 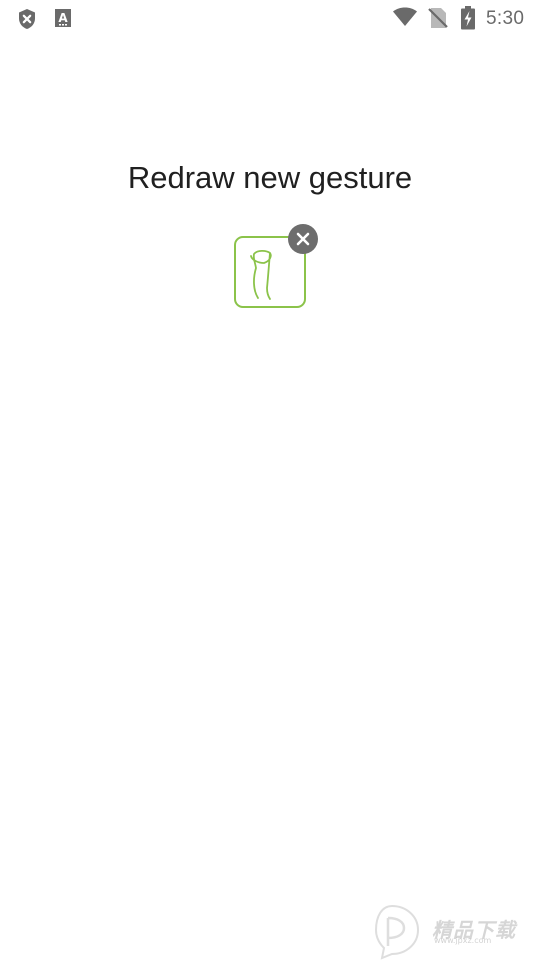 What do you see at coordinates (505, 18) in the screenshot?
I see `status-time: 5:30` at bounding box center [505, 18].